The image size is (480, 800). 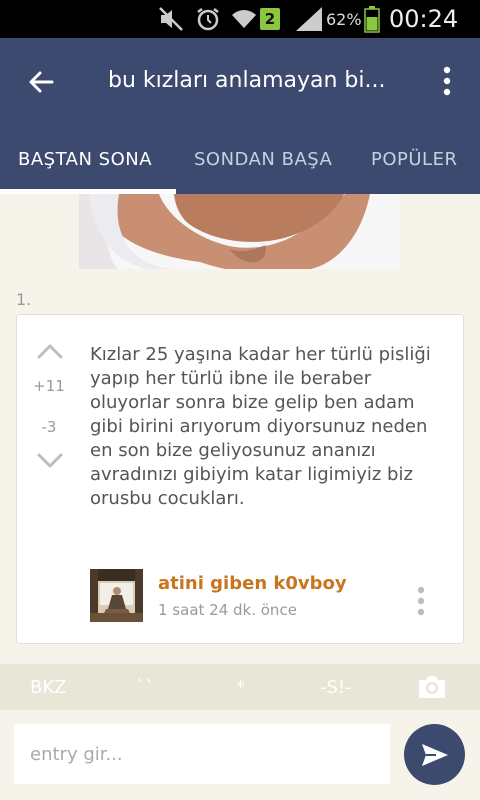 What do you see at coordinates (48, 687) in the screenshot?
I see `shortcut-bkz-button: BKZ` at bounding box center [48, 687].